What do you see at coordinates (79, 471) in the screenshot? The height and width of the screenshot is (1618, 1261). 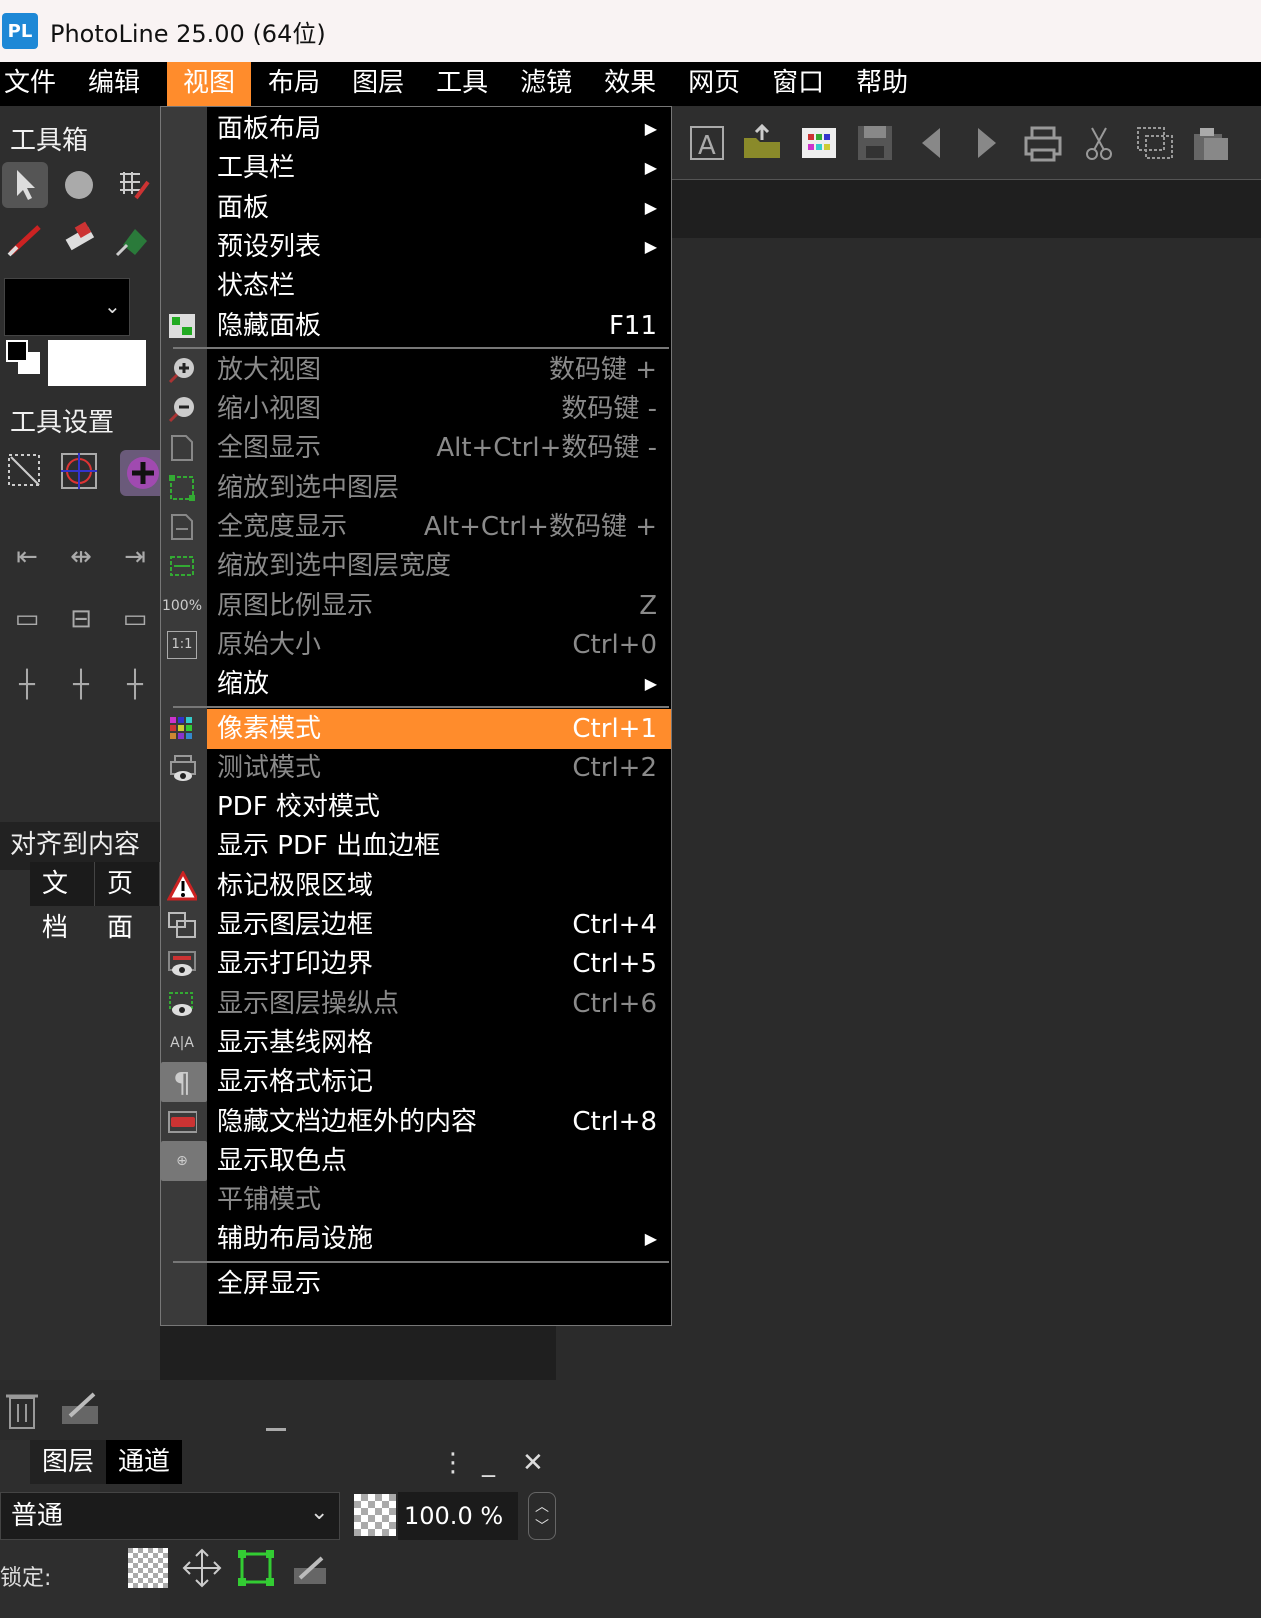 I see `crosshair-tool` at bounding box center [79, 471].